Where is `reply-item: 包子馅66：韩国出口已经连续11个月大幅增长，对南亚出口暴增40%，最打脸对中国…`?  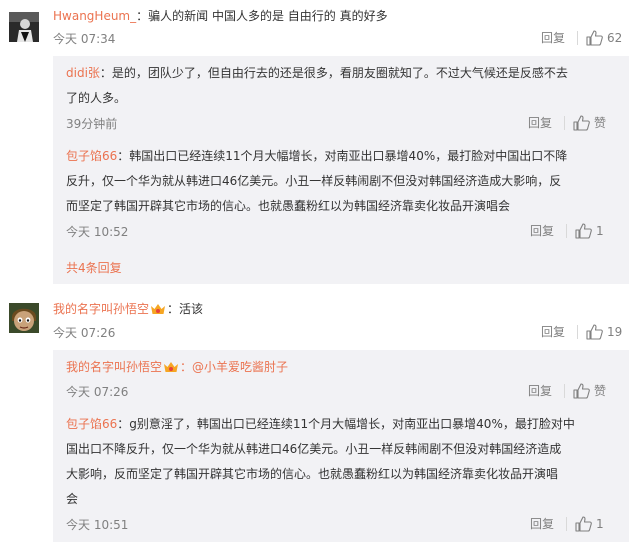 reply-item: 包子馅66：韩国出口已经连续11个月大幅增长，对南亚出口暴增40%，最打脸对中国… is located at coordinates (346, 181).